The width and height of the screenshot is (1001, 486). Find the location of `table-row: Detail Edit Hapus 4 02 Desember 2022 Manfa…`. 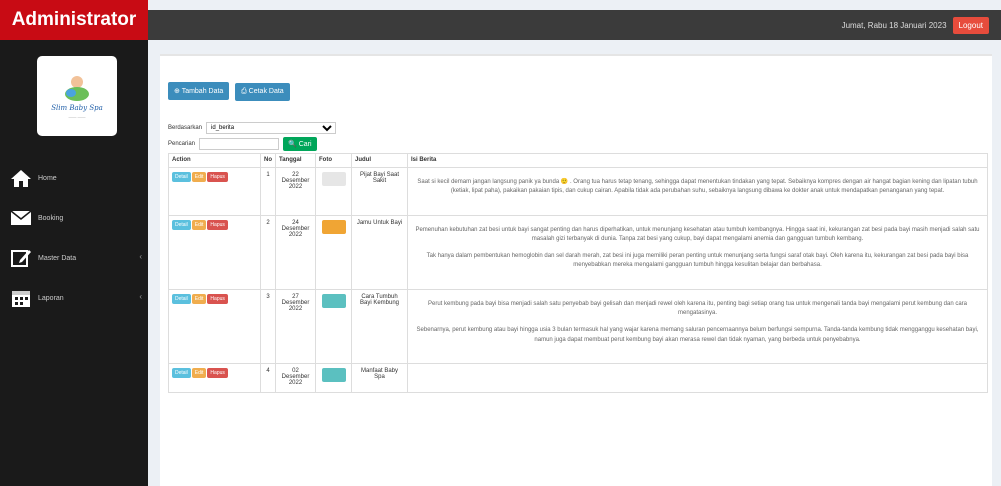

table-row: Detail Edit Hapus 4 02 Desember 2022 Manfa… is located at coordinates (578, 377).